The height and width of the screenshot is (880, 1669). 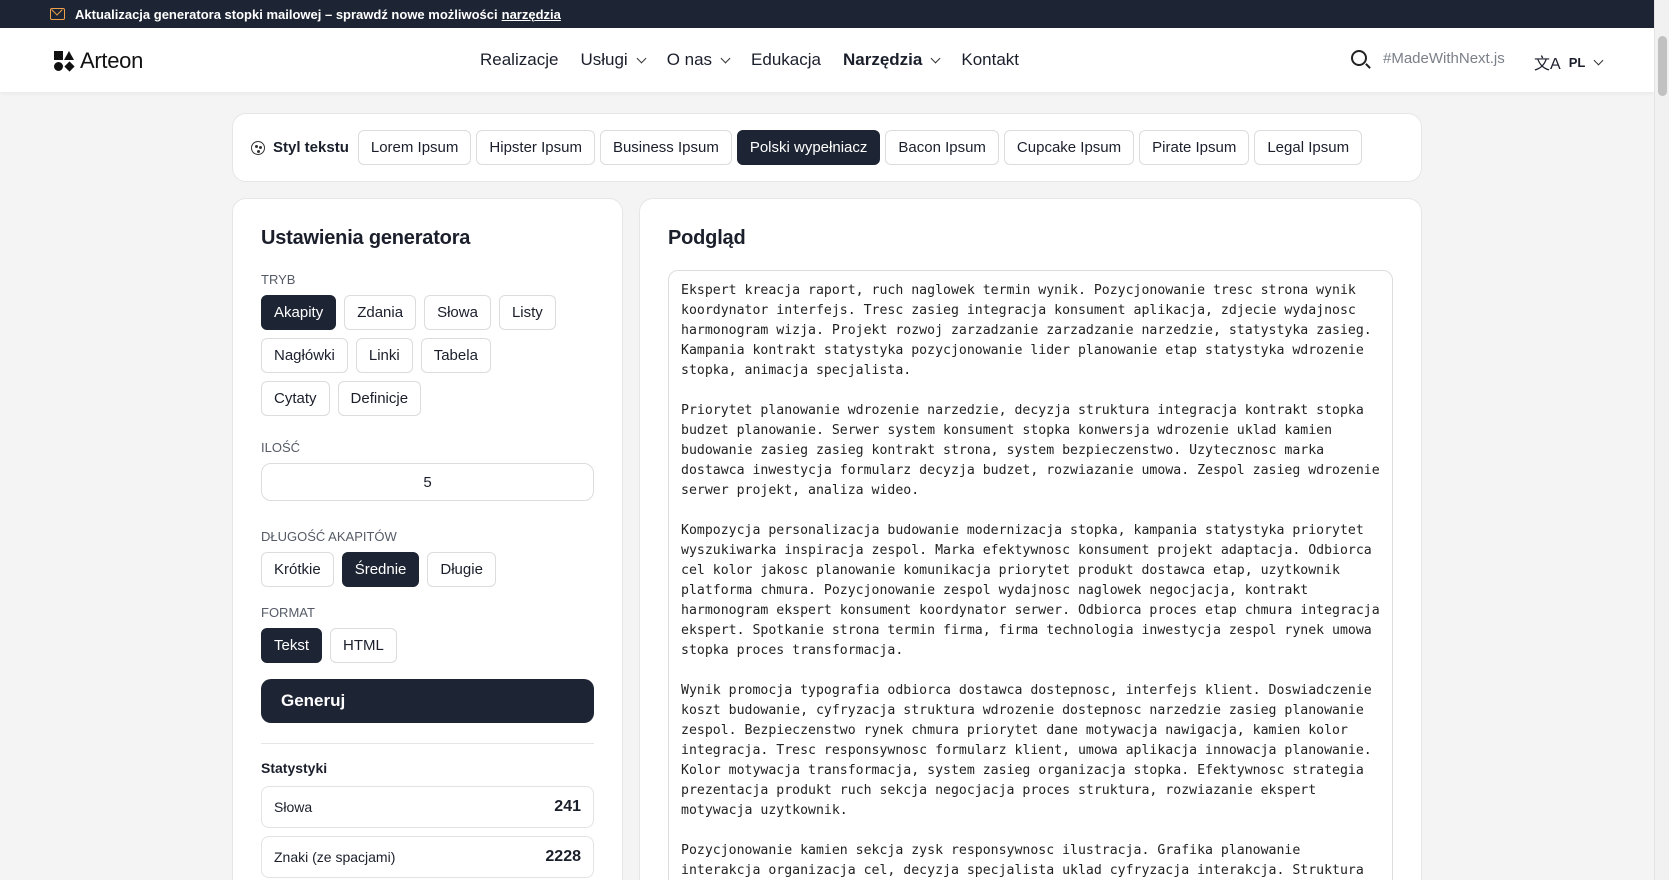 What do you see at coordinates (414, 147) in the screenshot?
I see `style-lorem-ipsum: Lorem Ipsum` at bounding box center [414, 147].